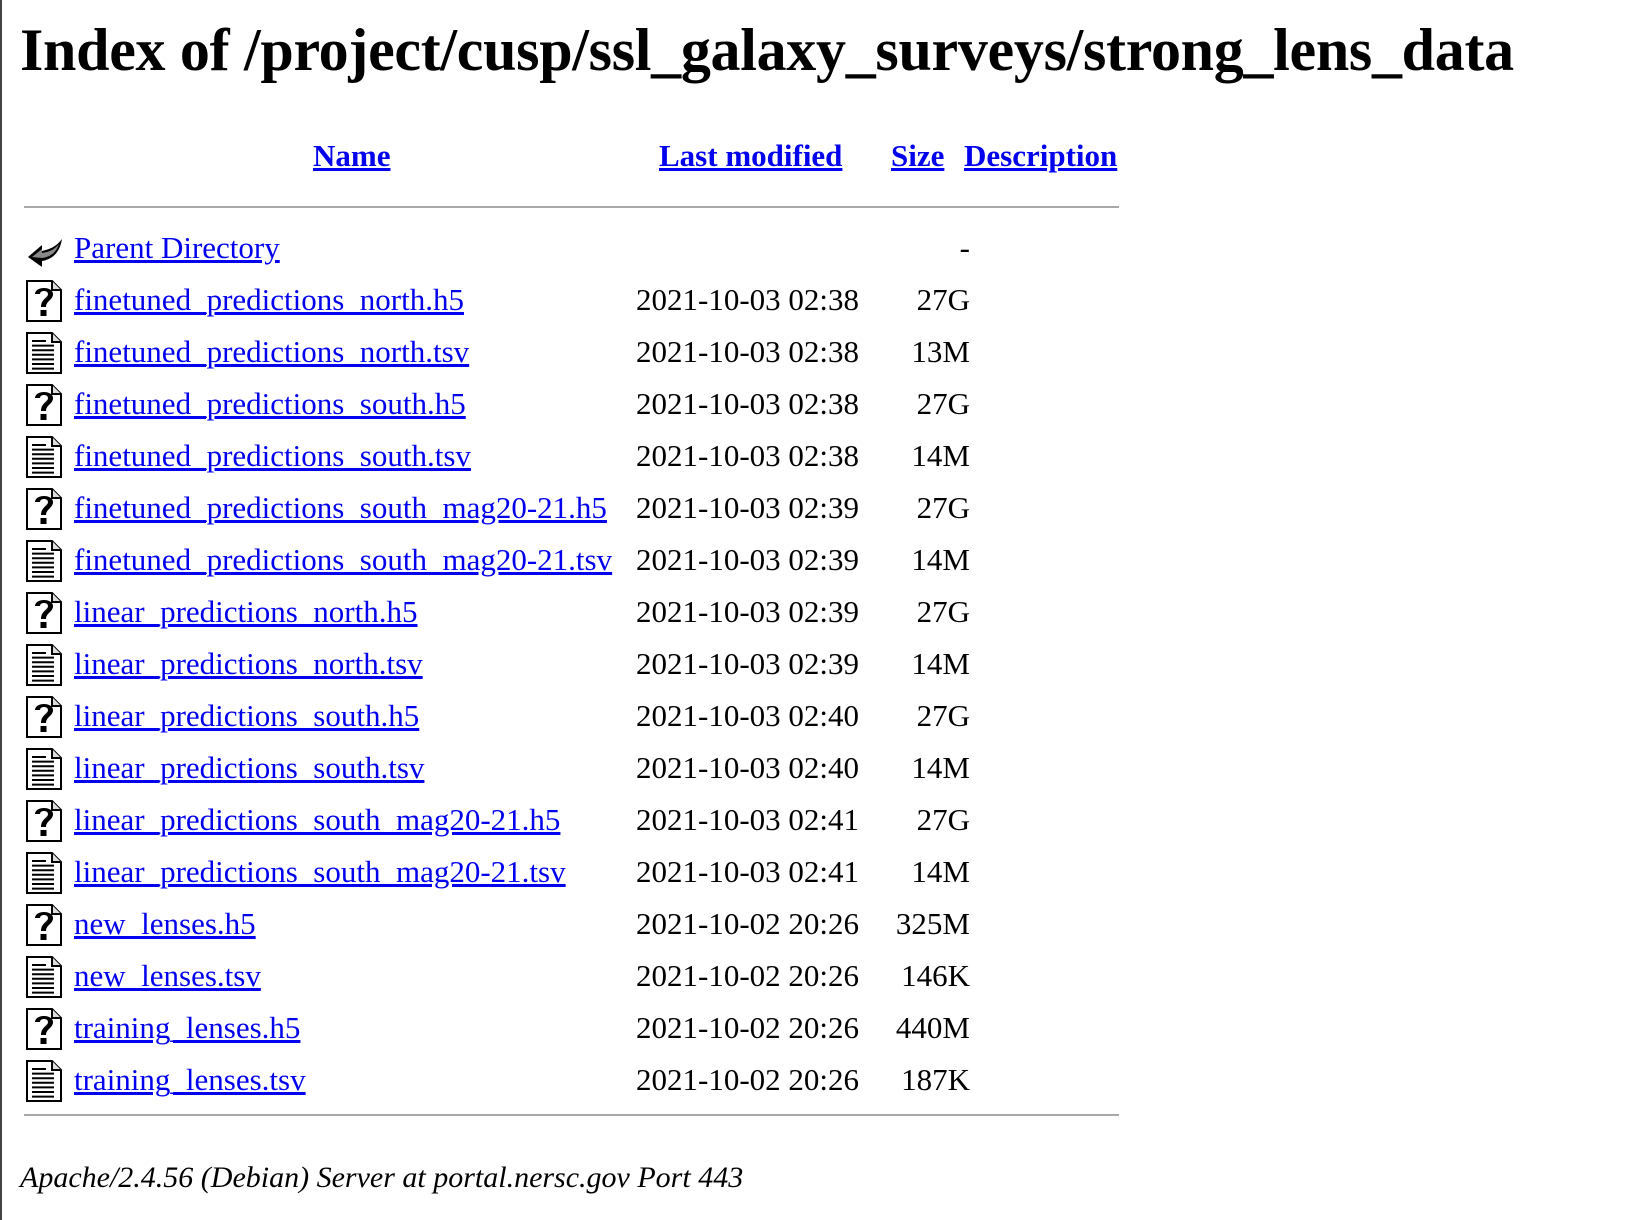  Describe the element at coordinates (270, 404) in the screenshot. I see `file-link: finetuned_predictions_south.h5` at that location.